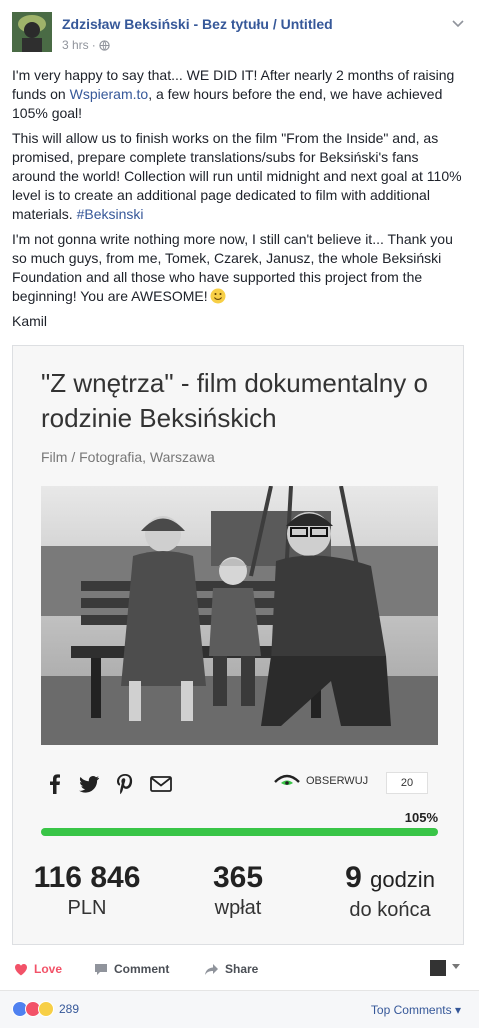 This screenshot has height=1028, width=479. What do you see at coordinates (125, 784) in the screenshot?
I see `pinterest-icon` at bounding box center [125, 784].